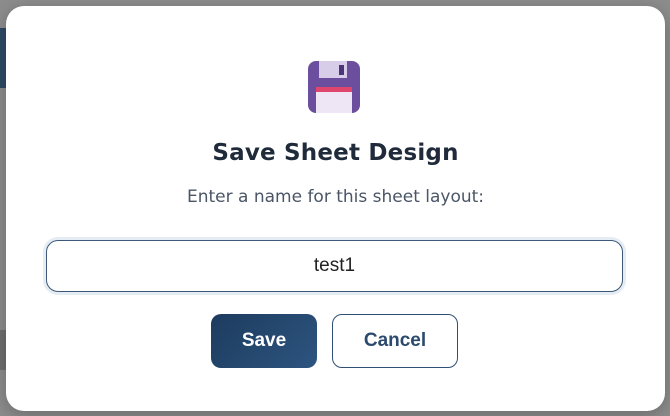 Image resolution: width=670 pixels, height=416 pixels. I want to click on save-button: Save, so click(264, 341).